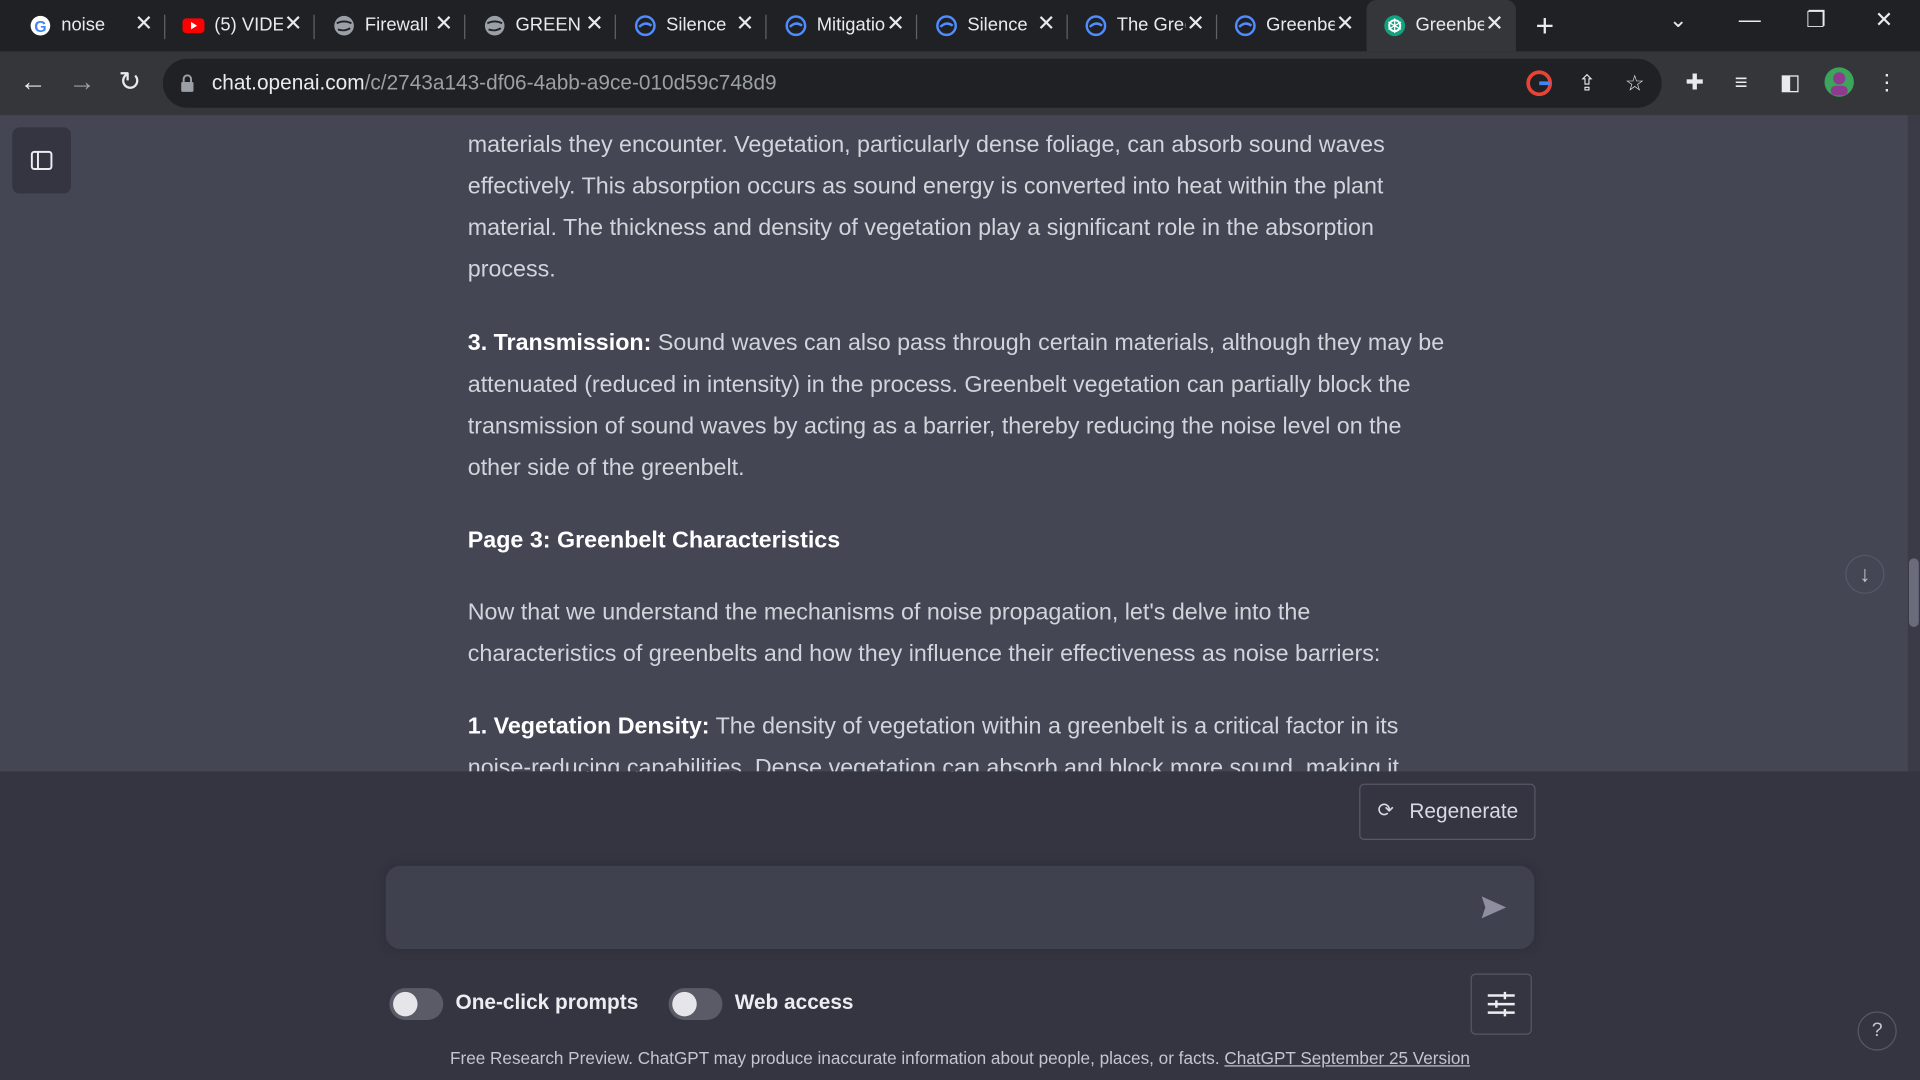 The height and width of the screenshot is (1080, 1920). I want to click on web-access-label: Web access, so click(794, 1002).